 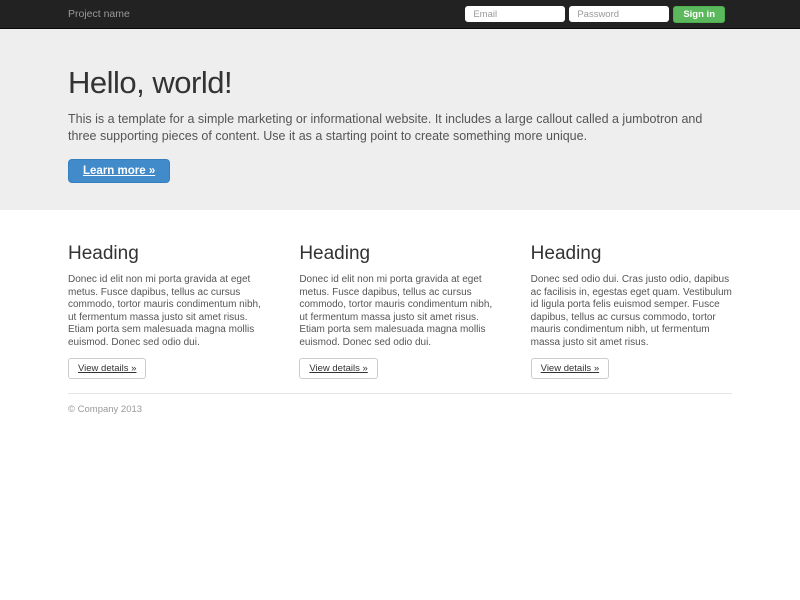 What do you see at coordinates (400, 393) in the screenshot?
I see `footer-divider` at bounding box center [400, 393].